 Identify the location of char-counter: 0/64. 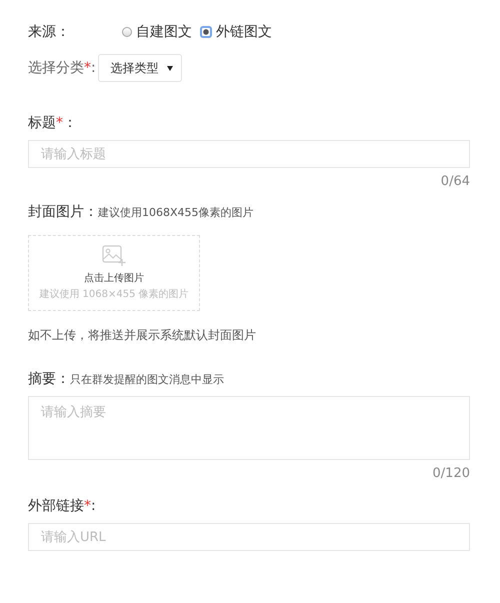
(455, 181).